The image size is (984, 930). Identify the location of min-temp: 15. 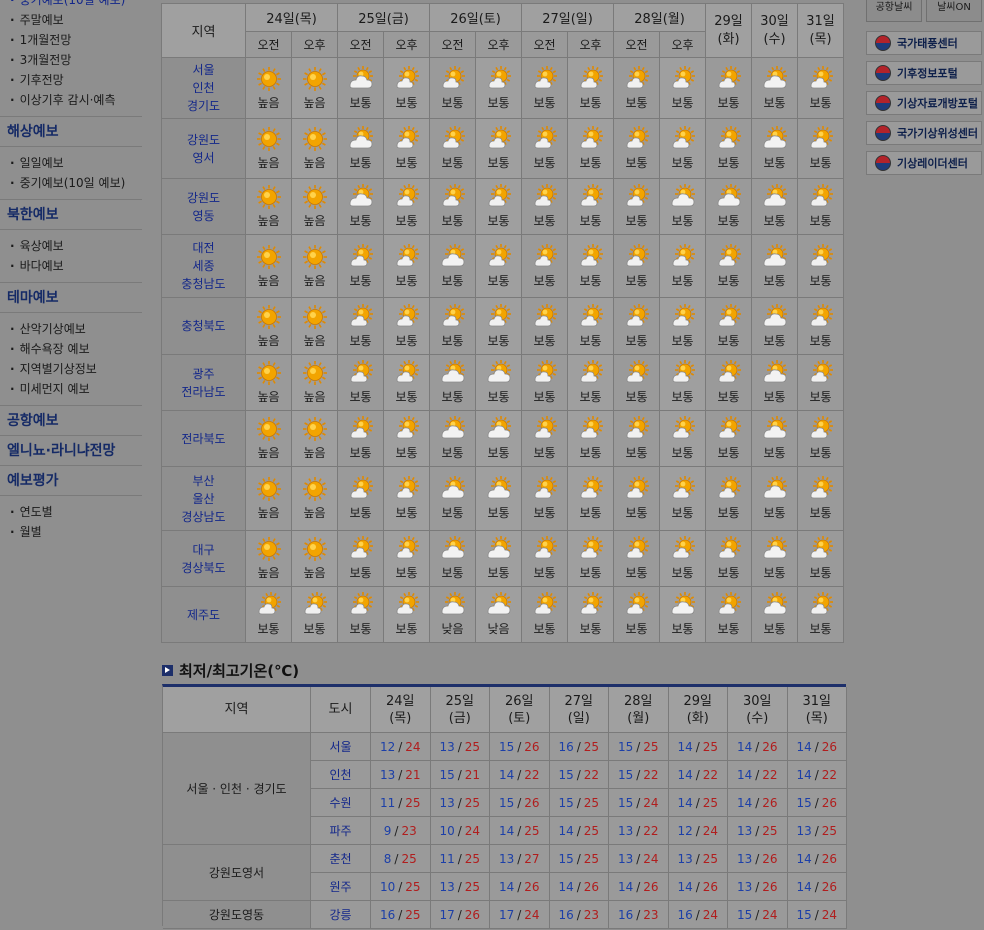
(804, 914).